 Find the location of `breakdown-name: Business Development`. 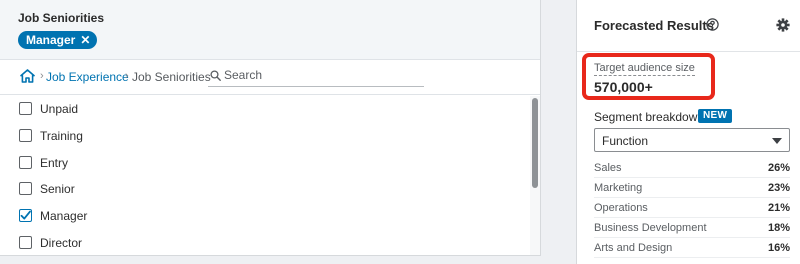

breakdown-name: Business Development is located at coordinates (650, 228).